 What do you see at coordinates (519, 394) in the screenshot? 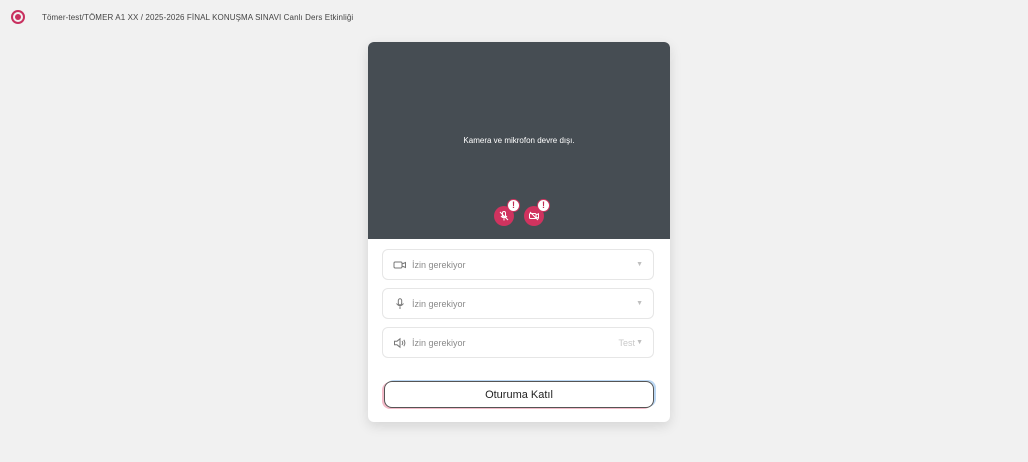
I see `join-session-button: Oturuma Katıl` at bounding box center [519, 394].